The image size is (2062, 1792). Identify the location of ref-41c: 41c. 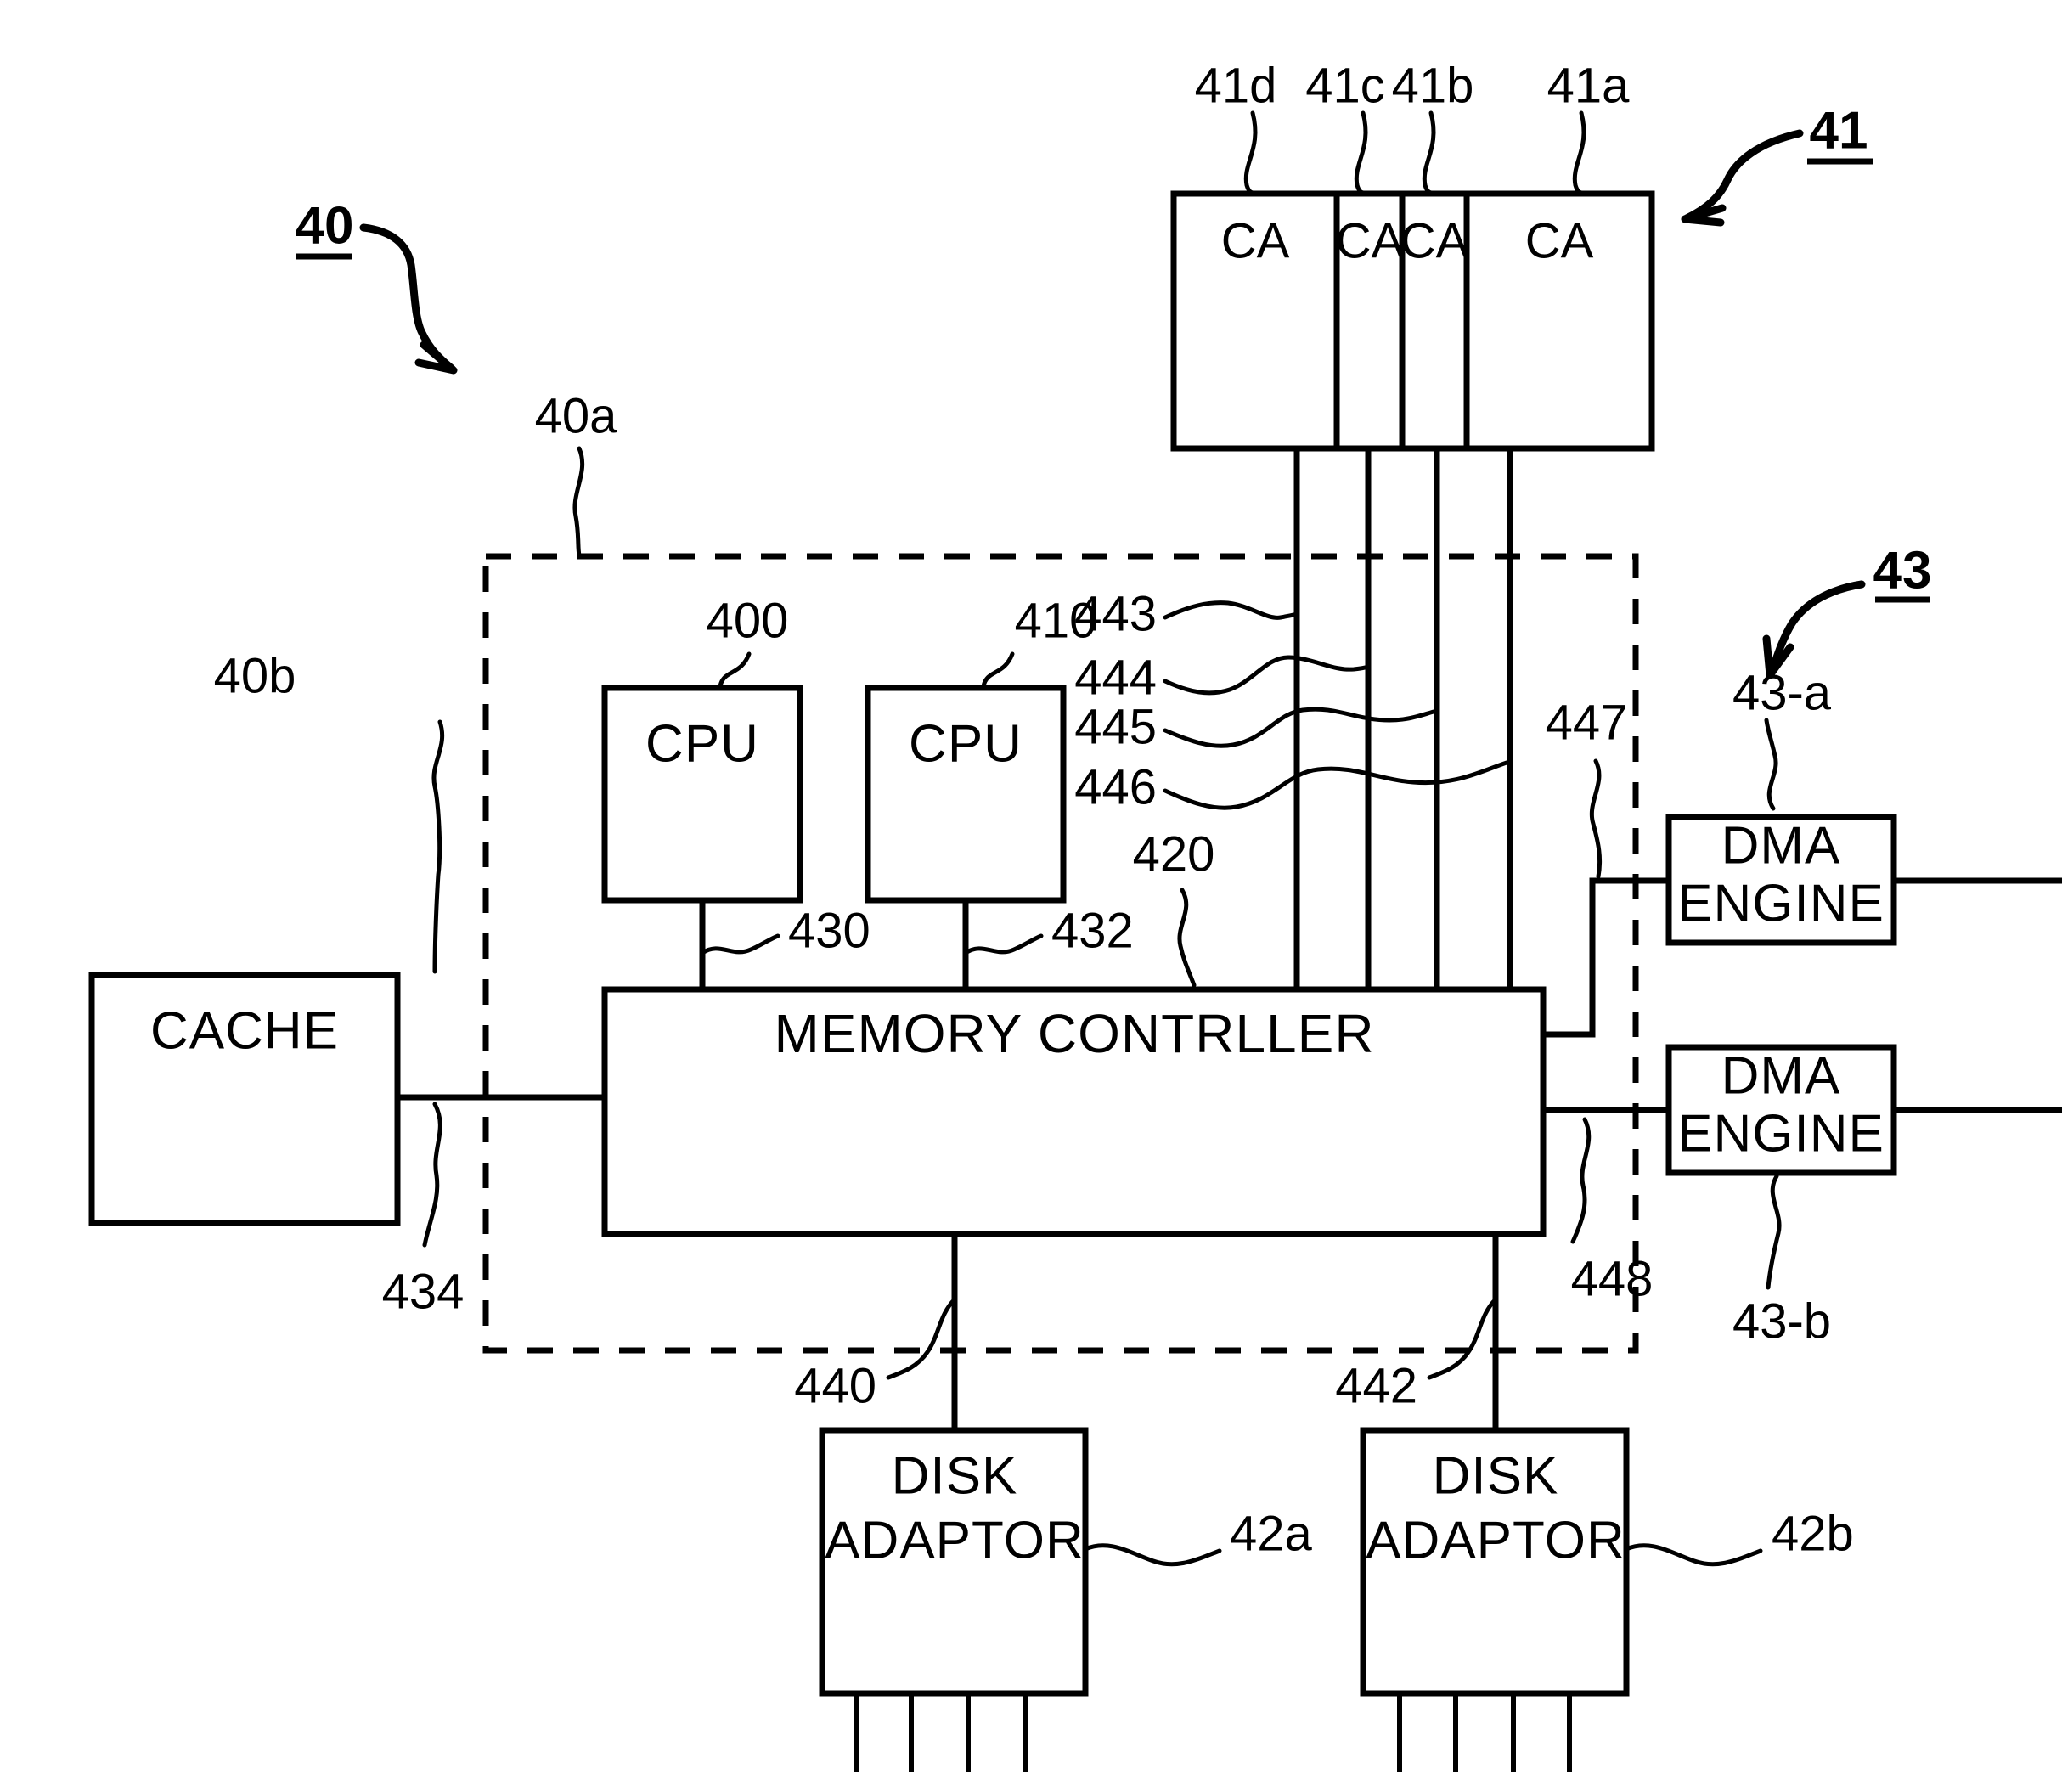
(1345, 85).